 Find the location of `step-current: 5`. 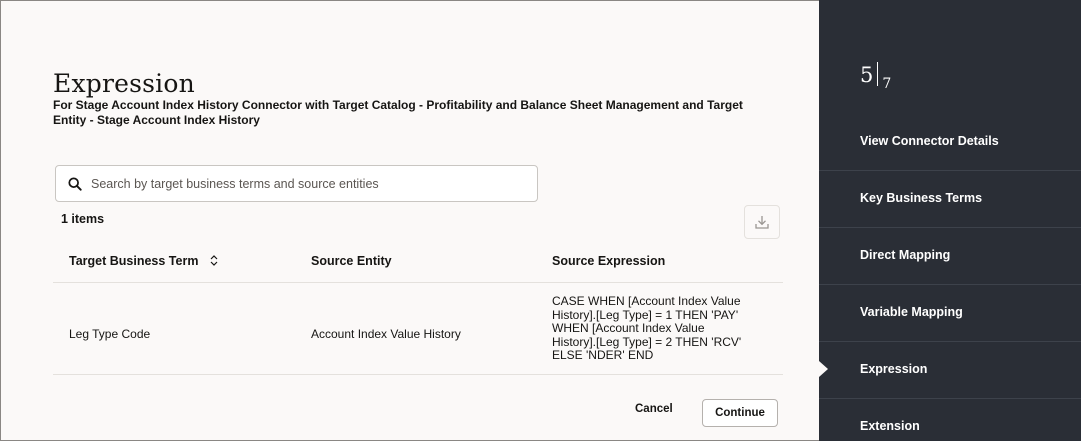

step-current: 5 is located at coordinates (867, 75).